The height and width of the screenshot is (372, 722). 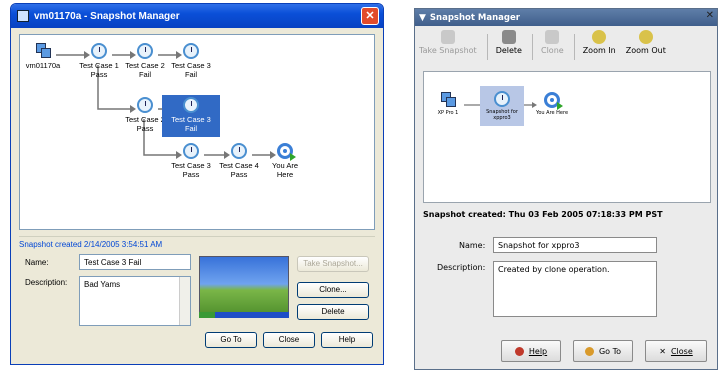 What do you see at coordinates (502, 115) in the screenshot?
I see `node-label: Snapshot for xppro3` at bounding box center [502, 115].